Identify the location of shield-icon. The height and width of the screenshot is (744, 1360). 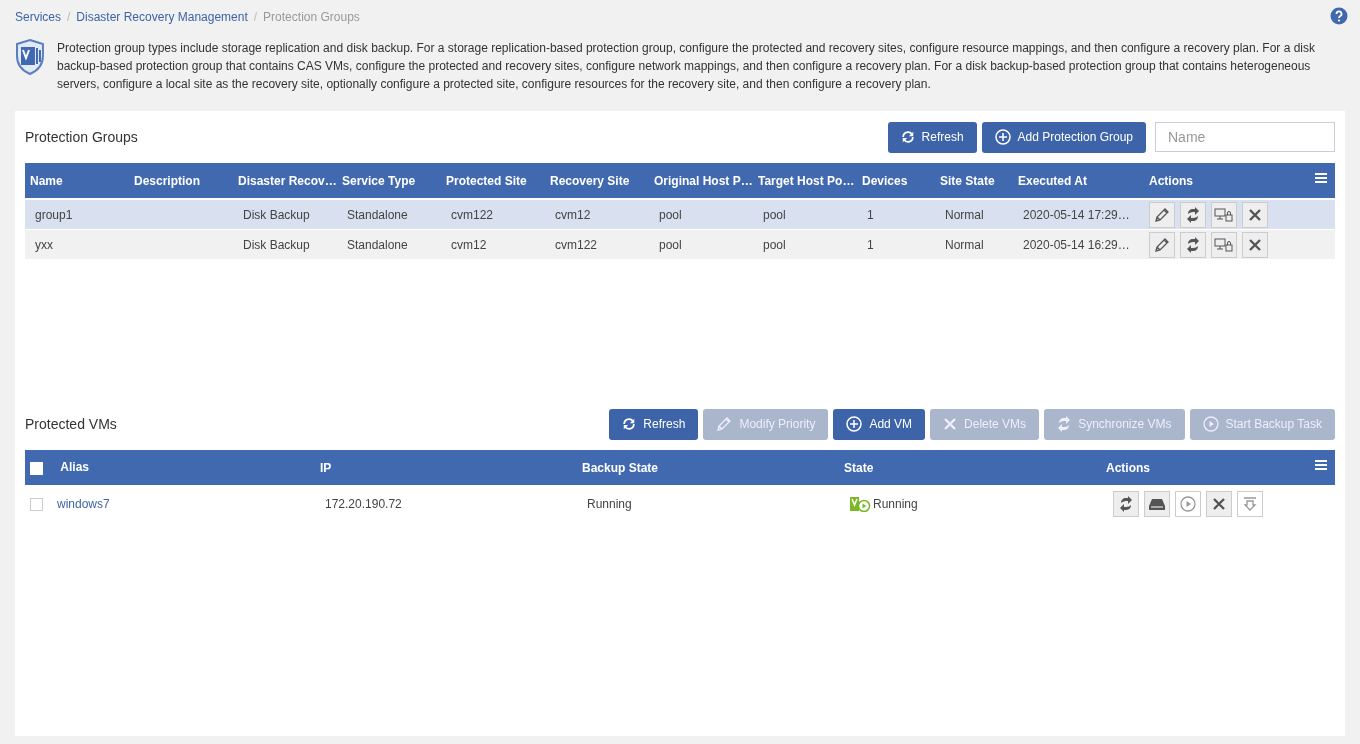
(30, 57).